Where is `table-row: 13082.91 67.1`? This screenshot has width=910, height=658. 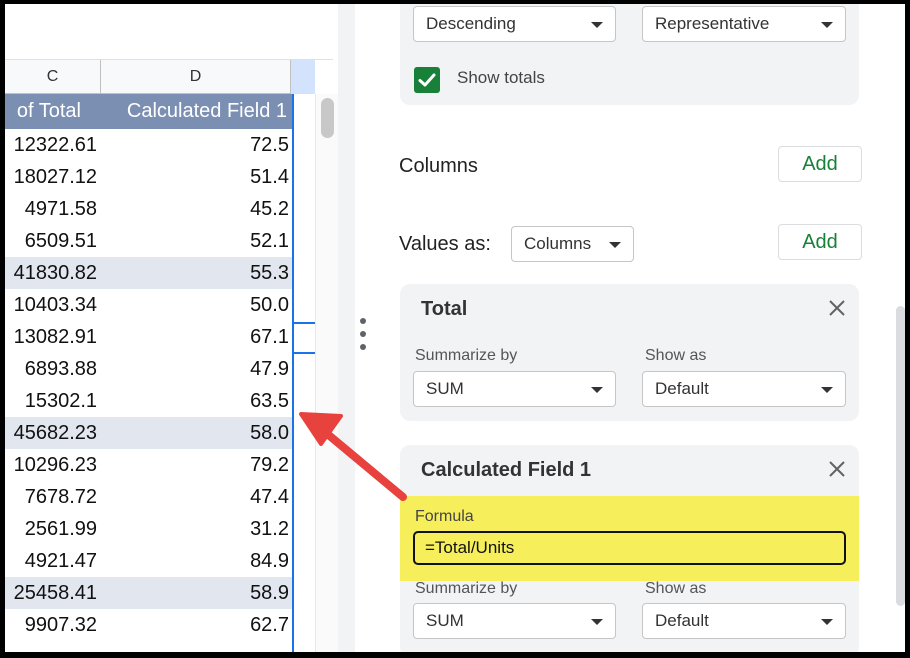
table-row: 13082.91 67.1 is located at coordinates (148, 337).